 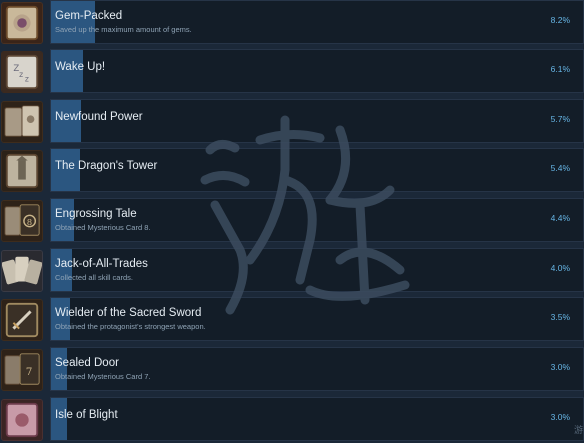 What do you see at coordinates (106, 166) in the screenshot?
I see `achievement-title: The Dragon's Tower` at bounding box center [106, 166].